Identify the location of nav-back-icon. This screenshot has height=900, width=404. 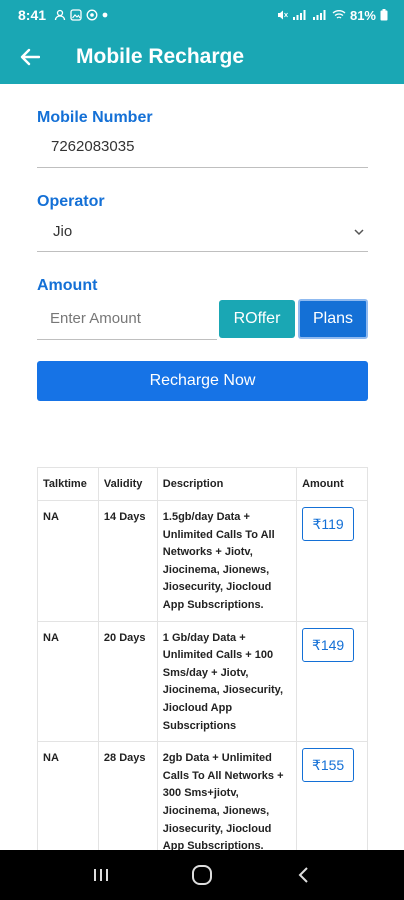
(303, 875).